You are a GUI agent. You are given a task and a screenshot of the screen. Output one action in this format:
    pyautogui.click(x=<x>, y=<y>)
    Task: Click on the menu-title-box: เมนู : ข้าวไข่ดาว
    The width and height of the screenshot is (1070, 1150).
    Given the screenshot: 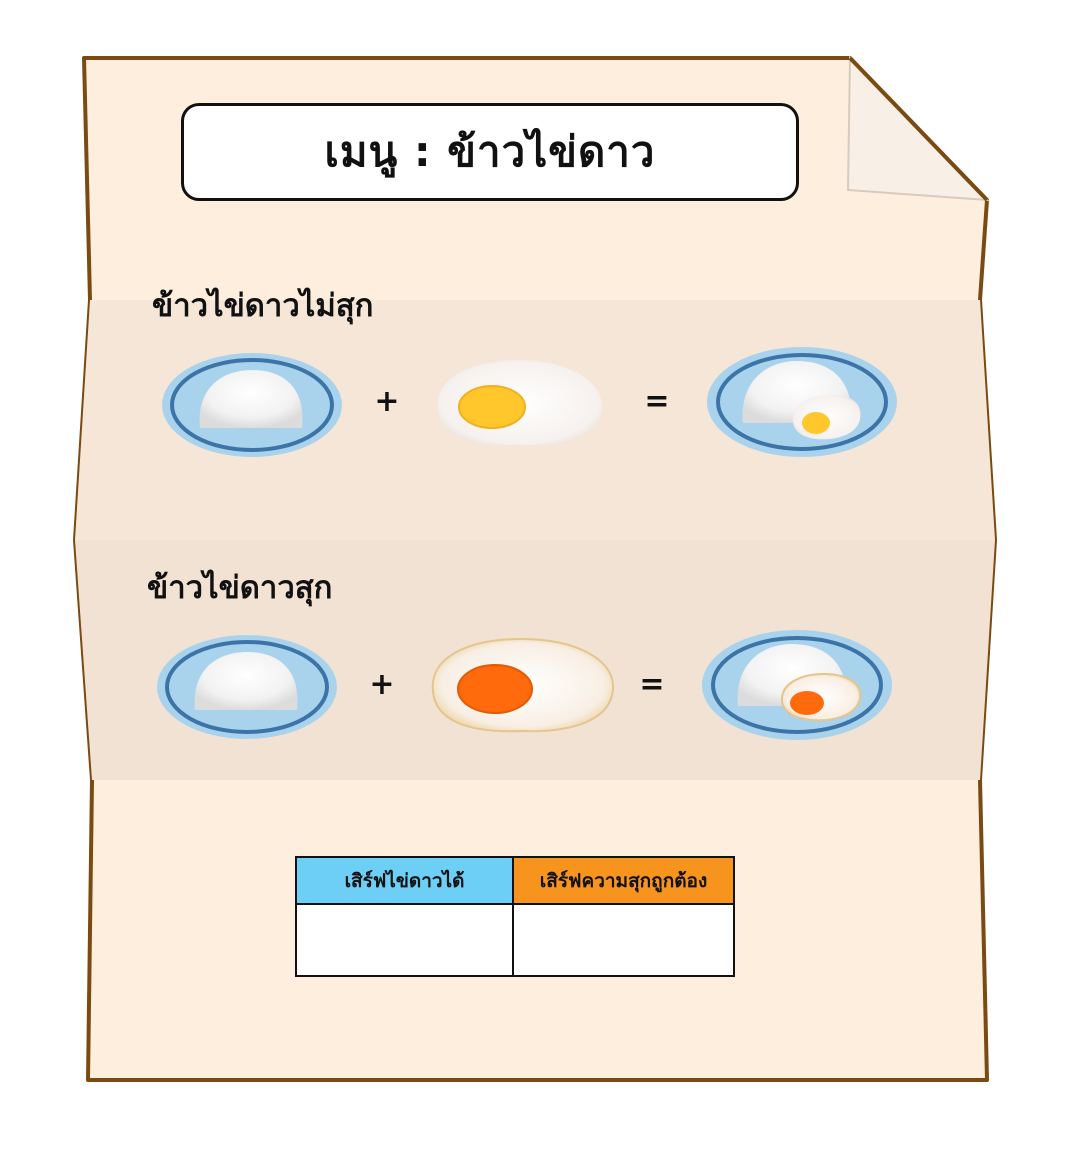 What is the action you would take?
    pyautogui.click(x=490, y=152)
    